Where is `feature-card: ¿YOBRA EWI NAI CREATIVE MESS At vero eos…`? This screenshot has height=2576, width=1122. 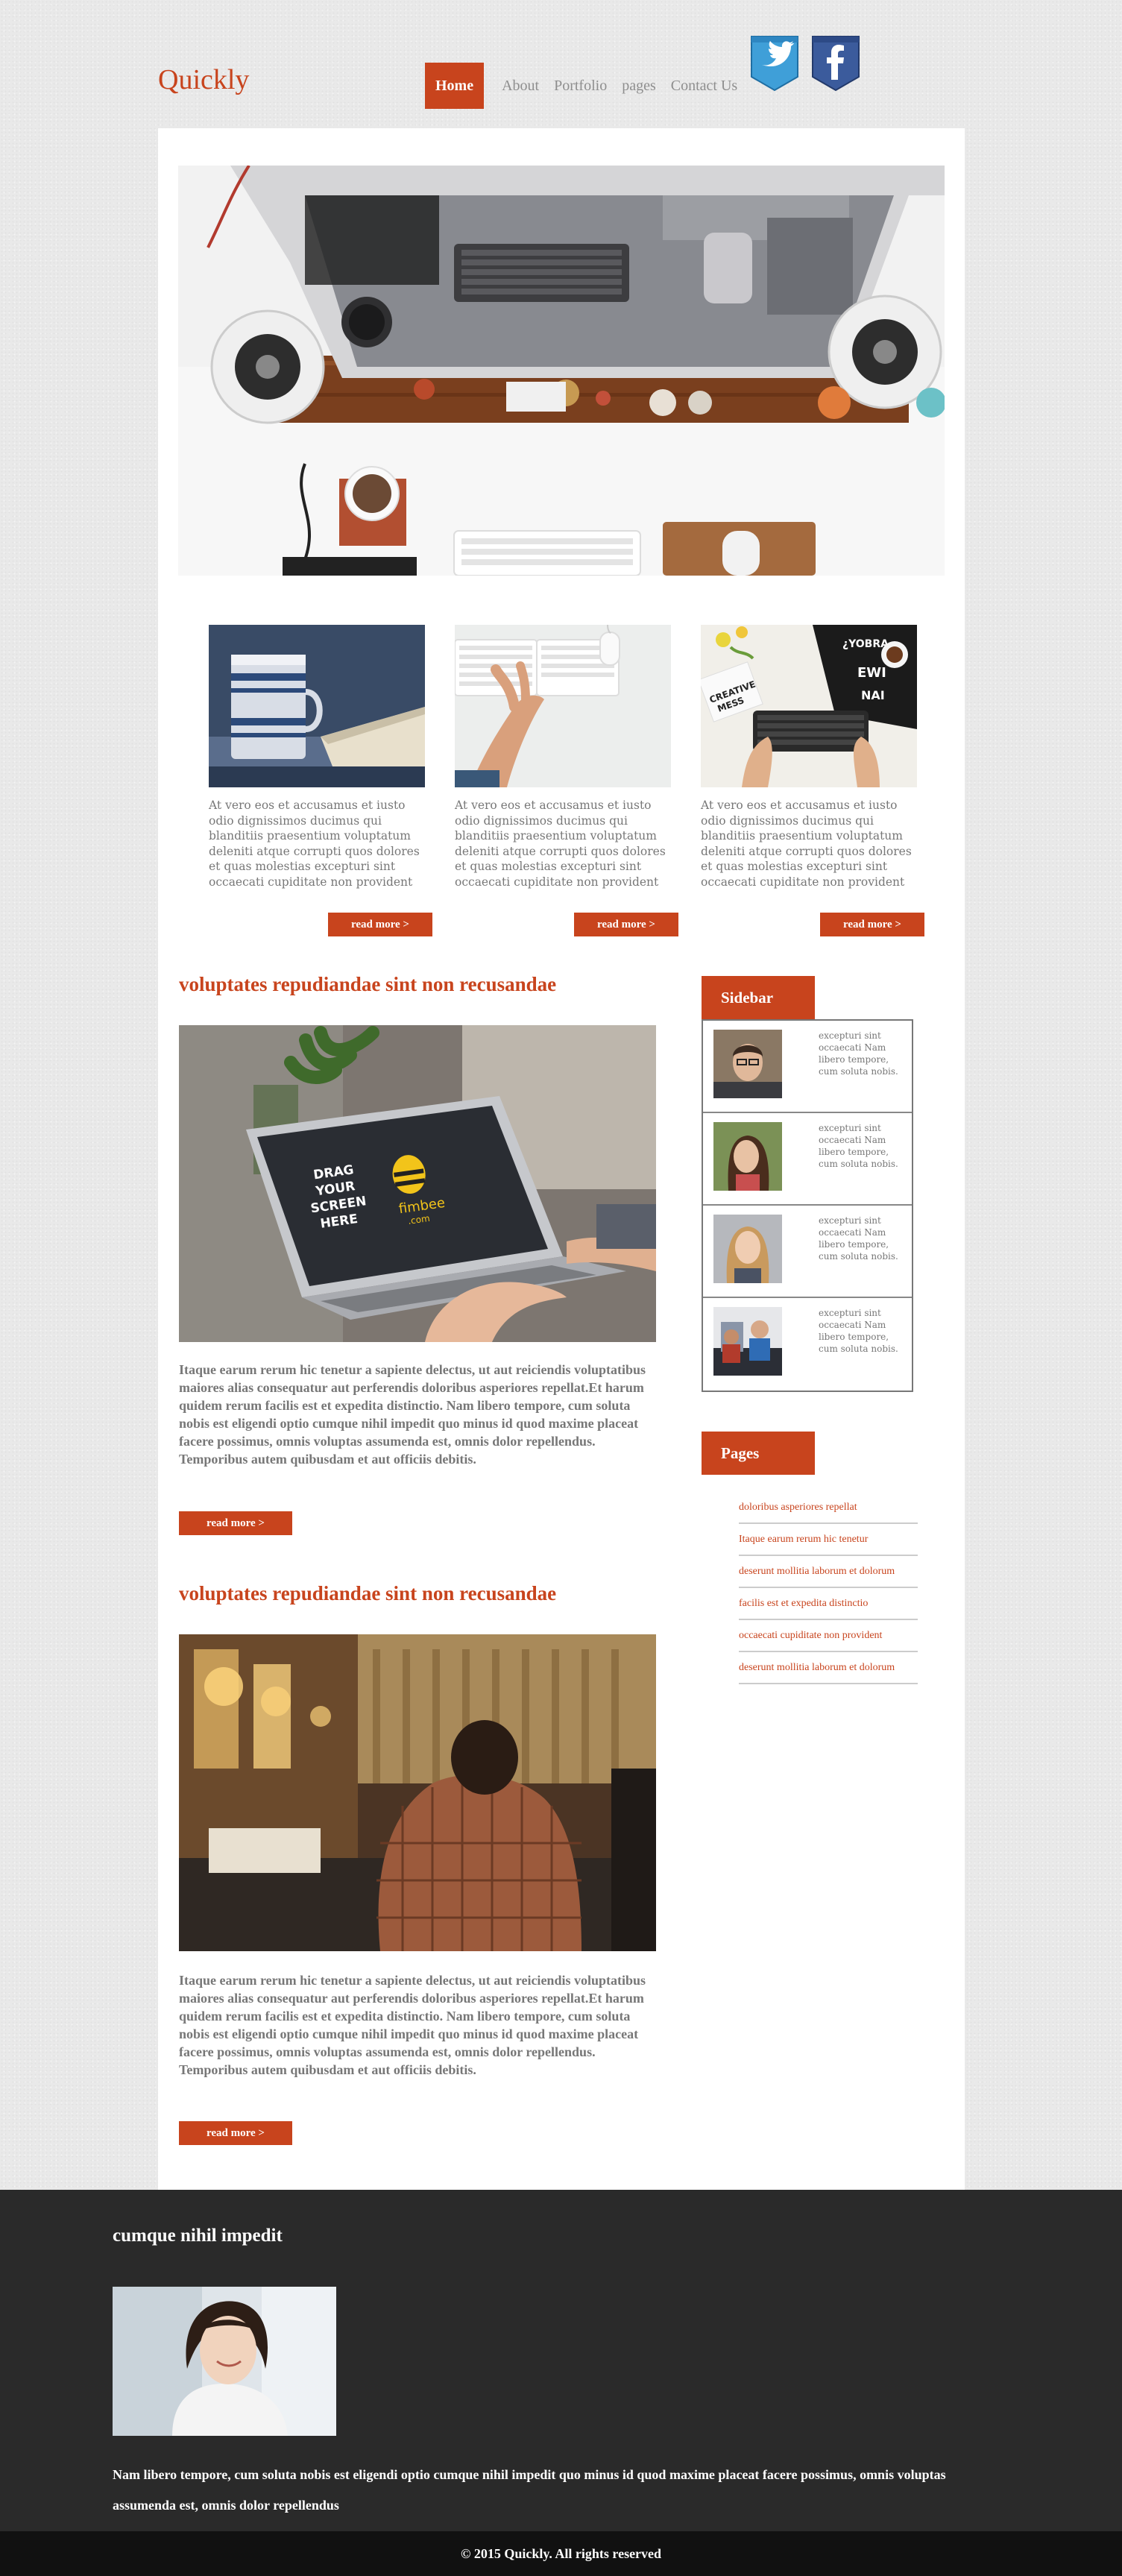 feature-card: ¿YOBRA EWI NAI CREATIVE MESS At vero eos… is located at coordinates (811, 781).